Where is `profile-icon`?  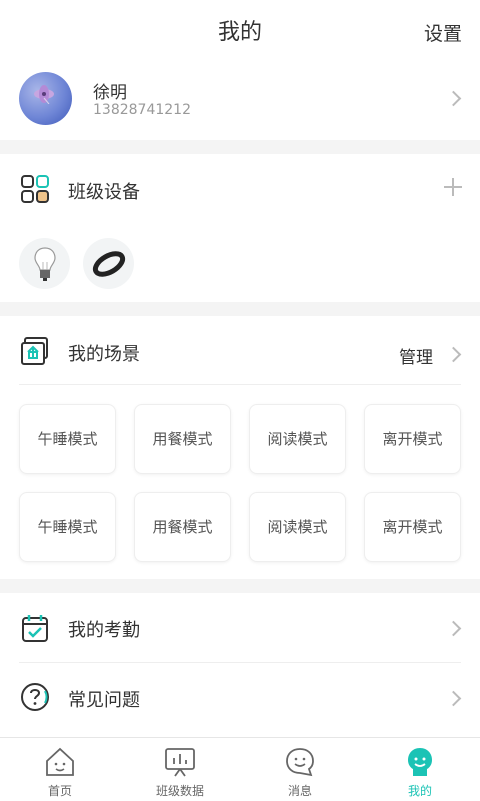
profile-icon is located at coordinates (420, 762).